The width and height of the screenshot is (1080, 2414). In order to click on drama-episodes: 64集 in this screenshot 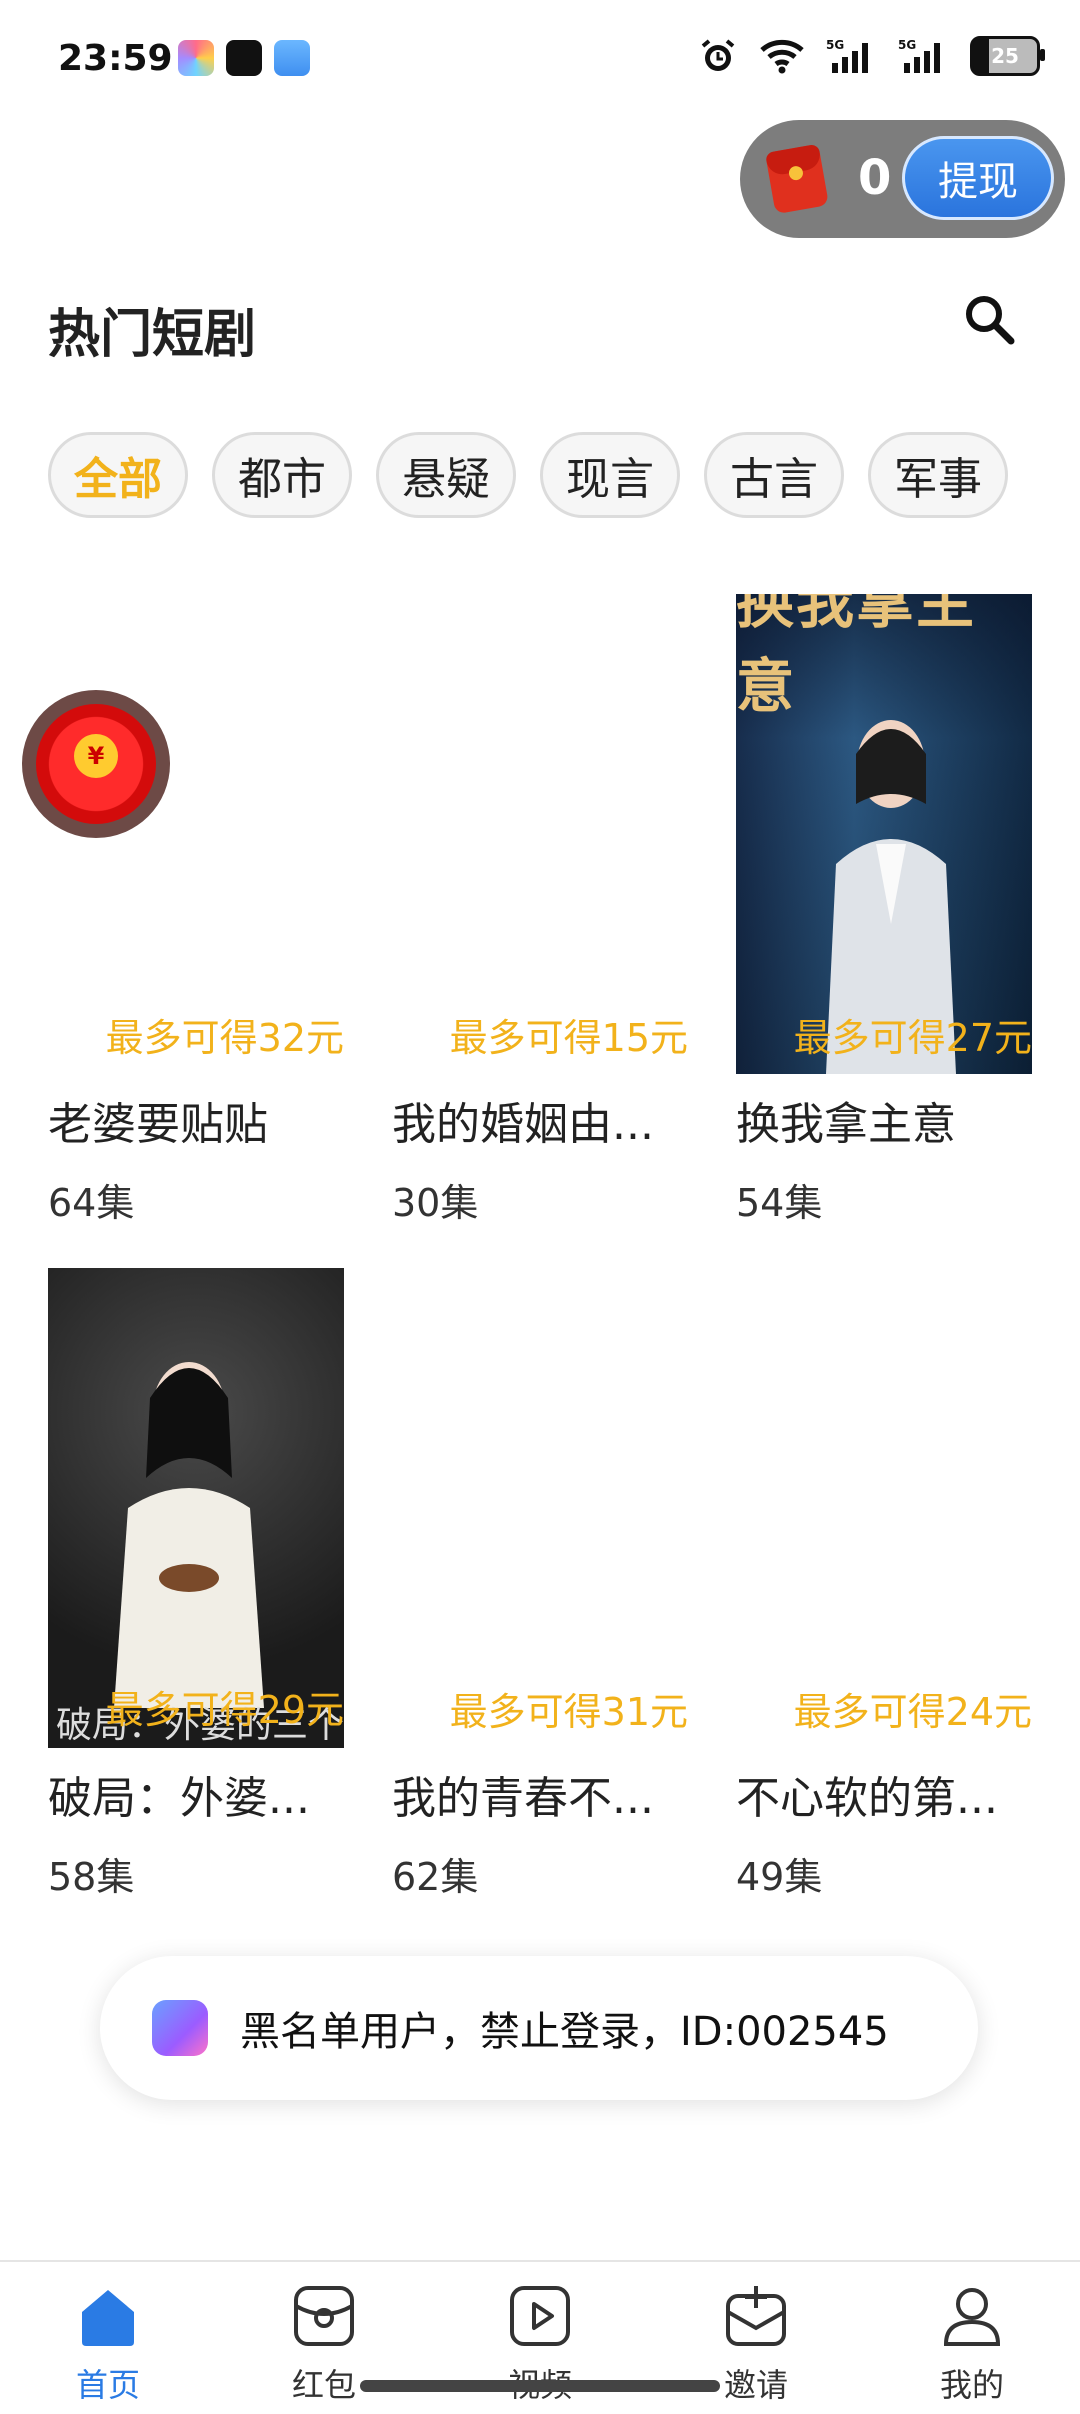, I will do `click(91, 1203)`.